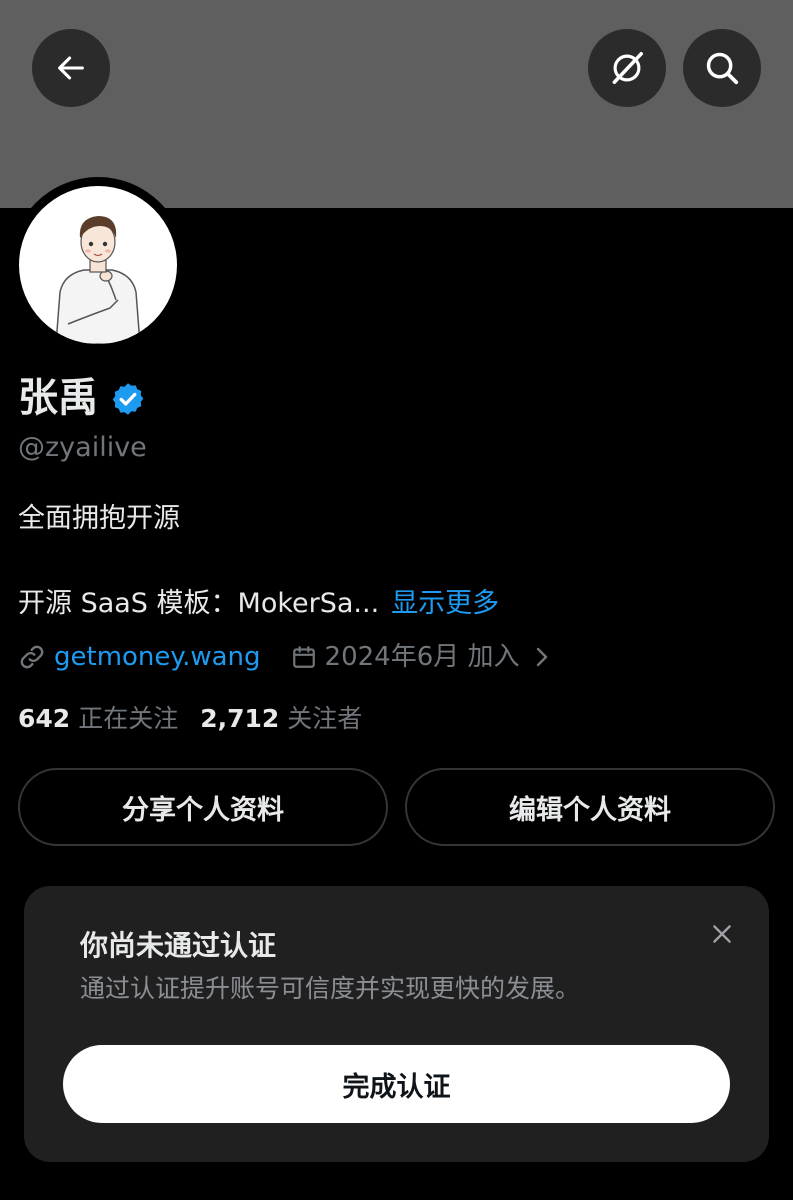 The height and width of the screenshot is (1200, 793). What do you see at coordinates (303, 657) in the screenshot?
I see `calendar-icon` at bounding box center [303, 657].